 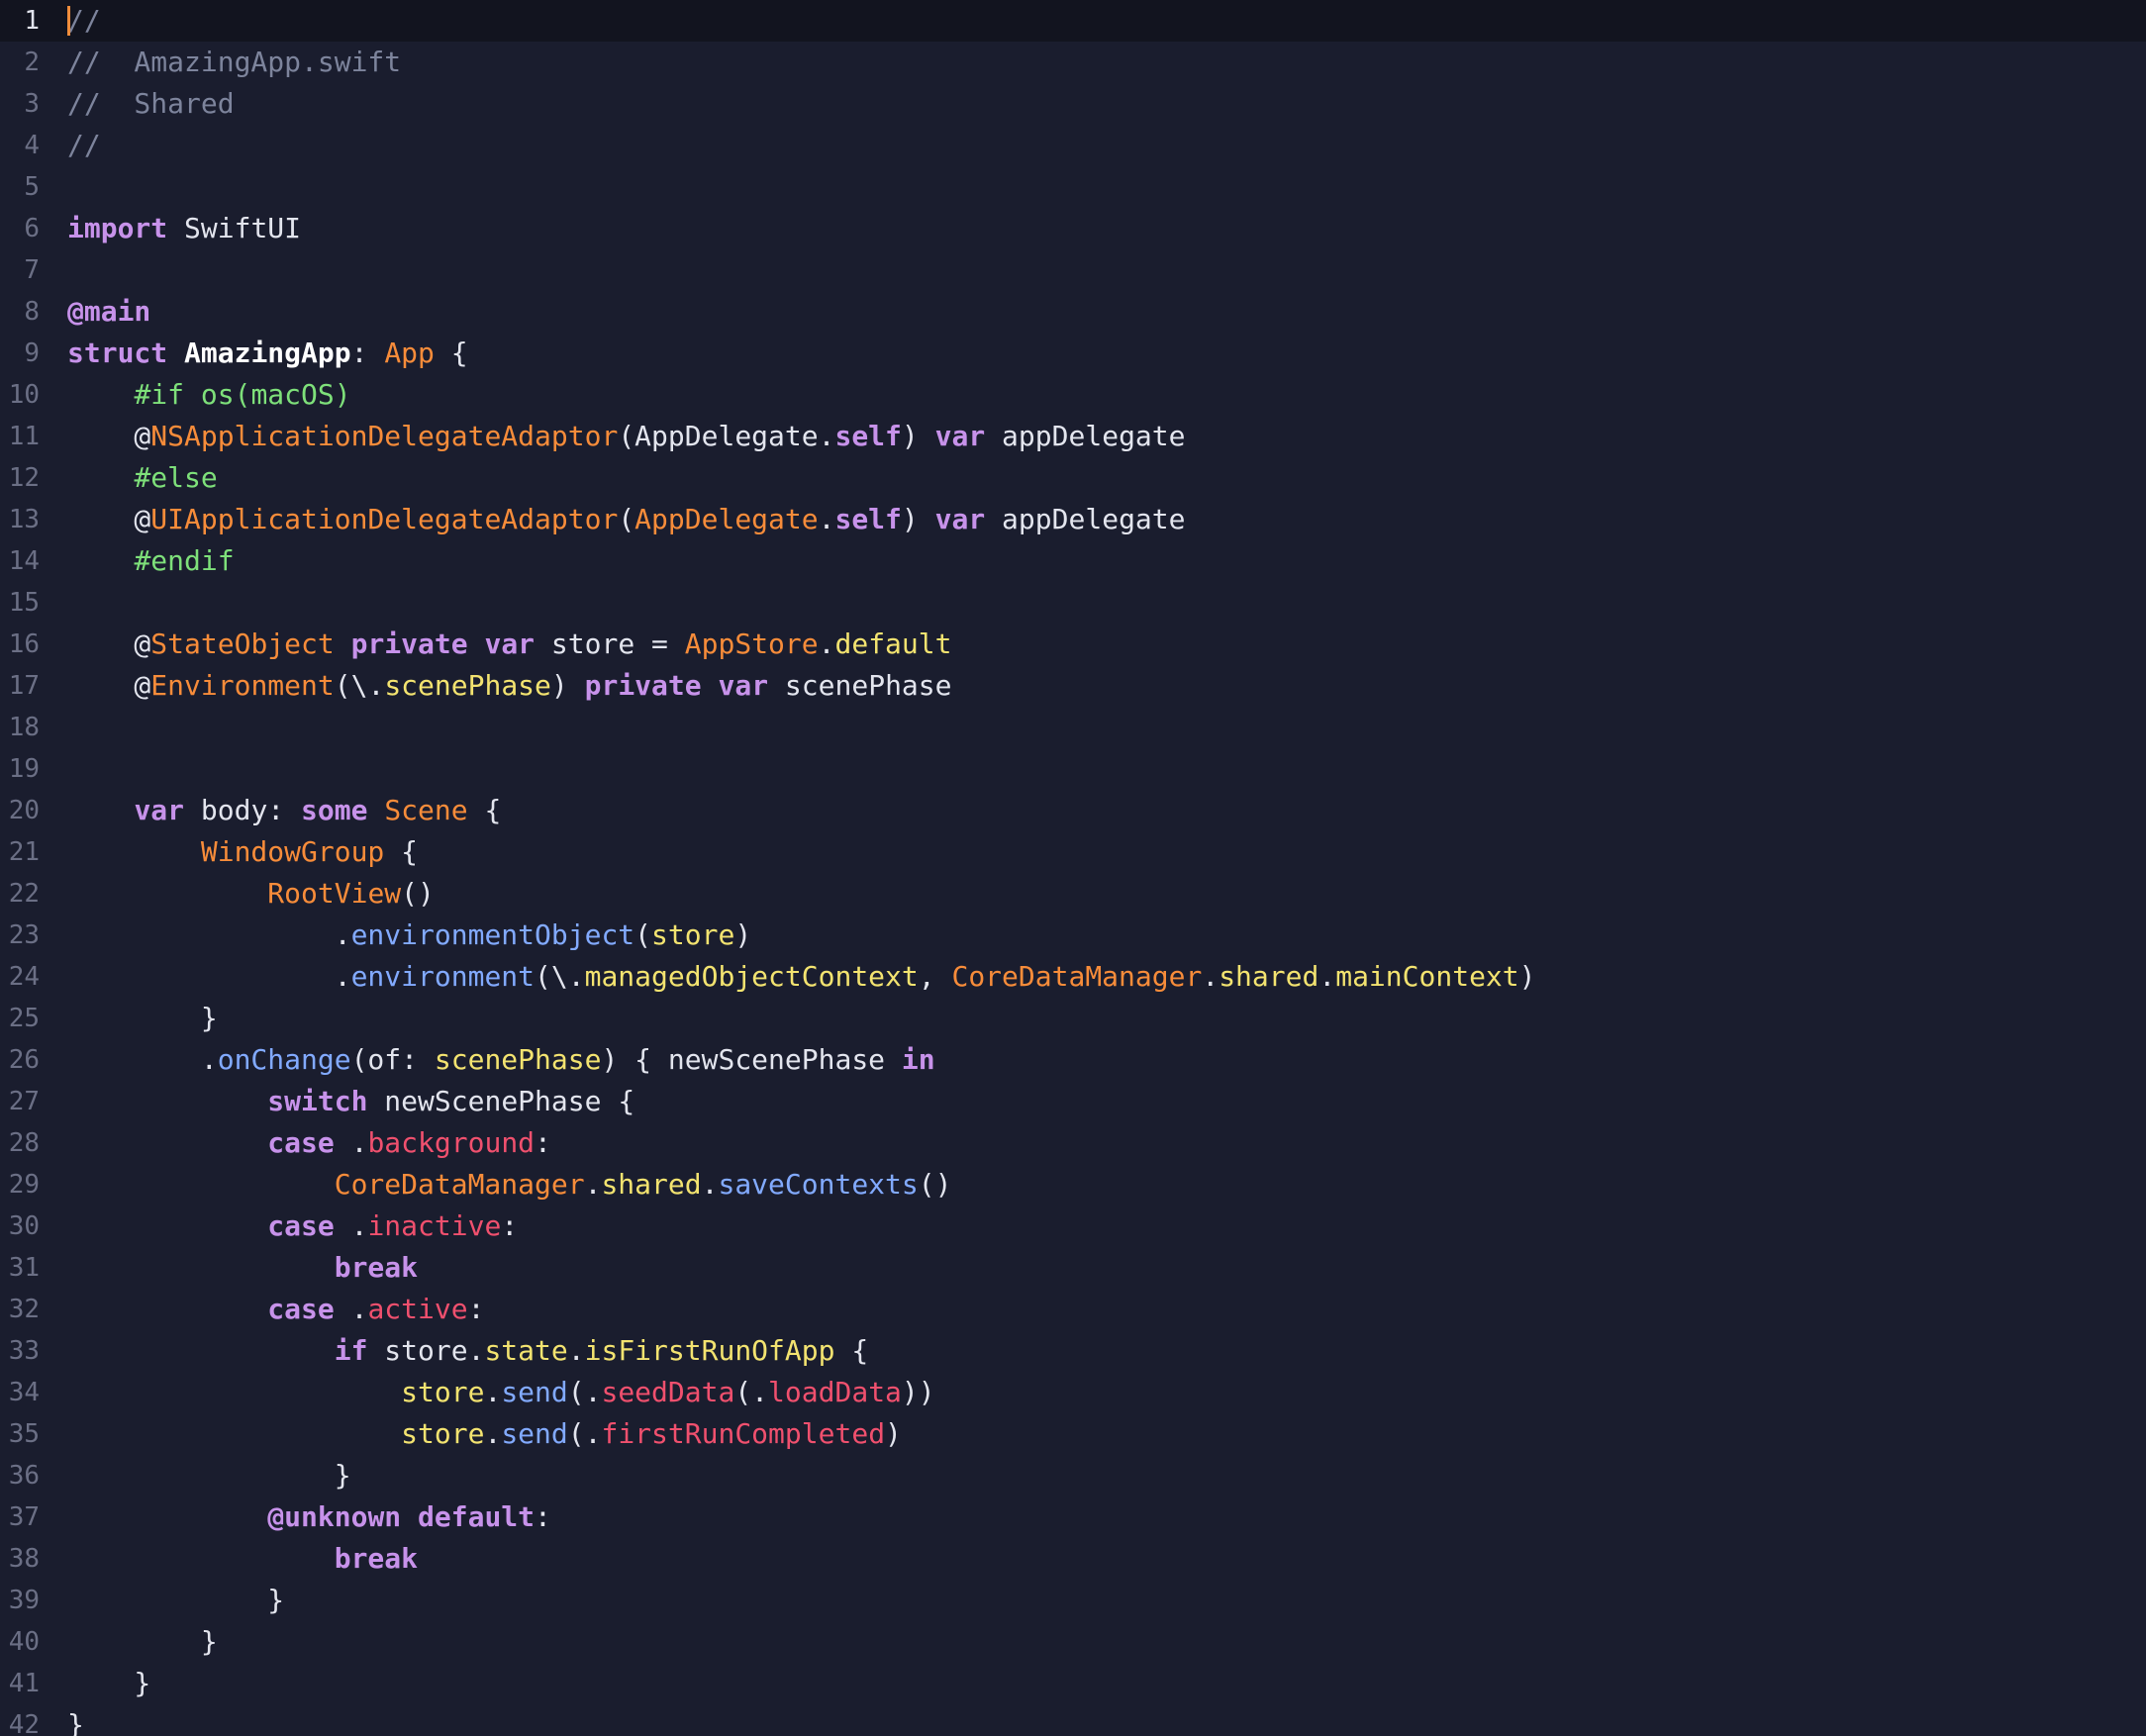 I want to click on code-token: @, so click(x=109, y=436).